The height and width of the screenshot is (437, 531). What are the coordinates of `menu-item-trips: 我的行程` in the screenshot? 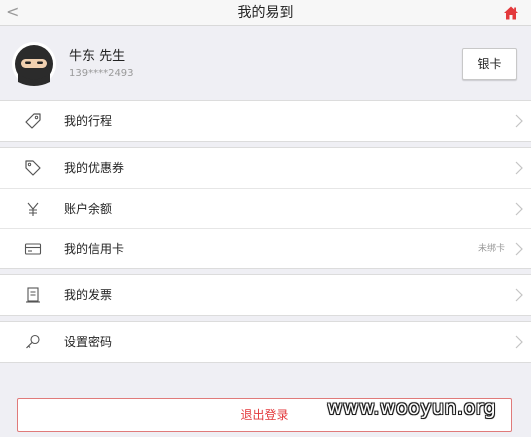 It's located at (265, 121).